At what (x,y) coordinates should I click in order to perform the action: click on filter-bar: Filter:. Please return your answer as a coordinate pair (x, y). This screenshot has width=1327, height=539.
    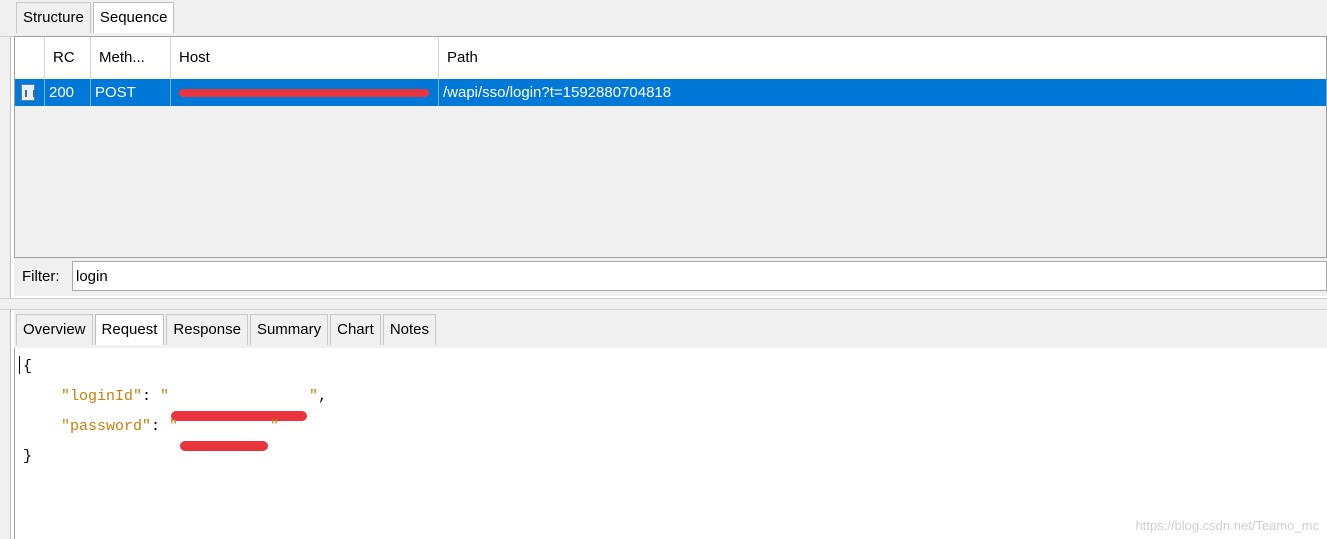
    Looking at the image, I should click on (670, 277).